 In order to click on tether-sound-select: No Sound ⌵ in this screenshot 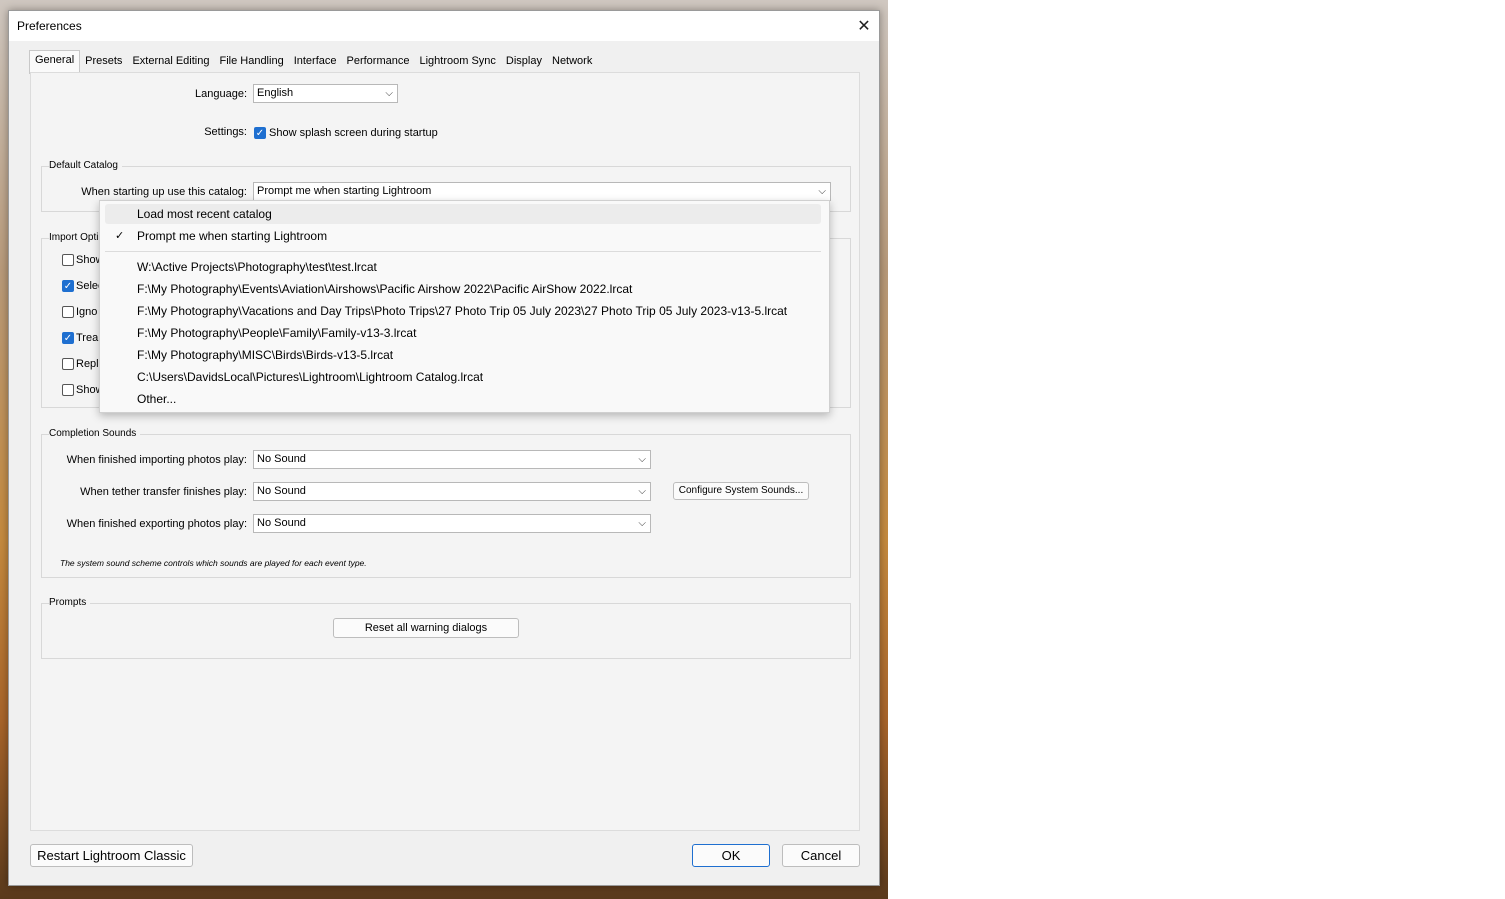, I will do `click(452, 491)`.